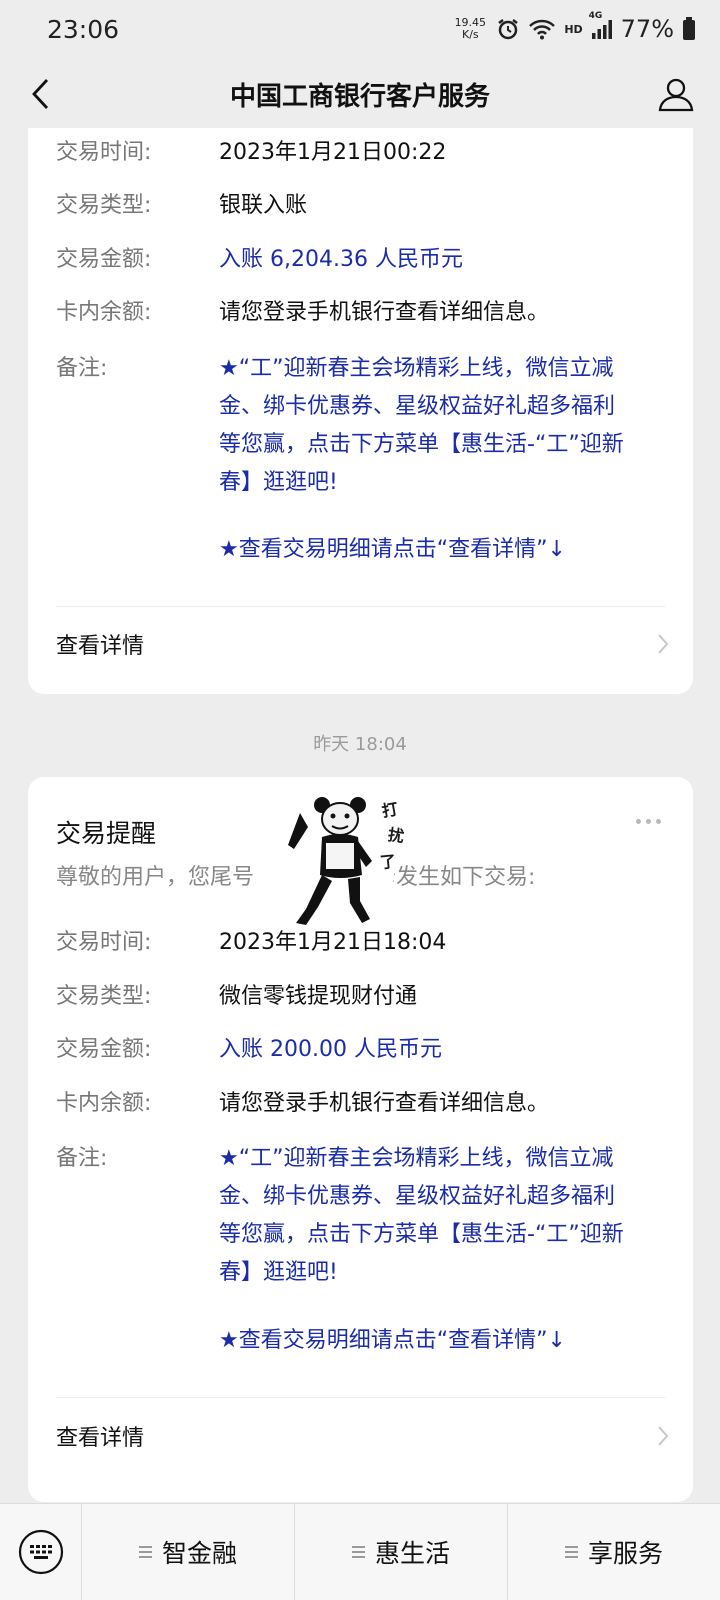 This screenshot has height=1600, width=720. Describe the element at coordinates (390, 810) in the screenshot. I see `sticker-caption-char: 打` at that location.